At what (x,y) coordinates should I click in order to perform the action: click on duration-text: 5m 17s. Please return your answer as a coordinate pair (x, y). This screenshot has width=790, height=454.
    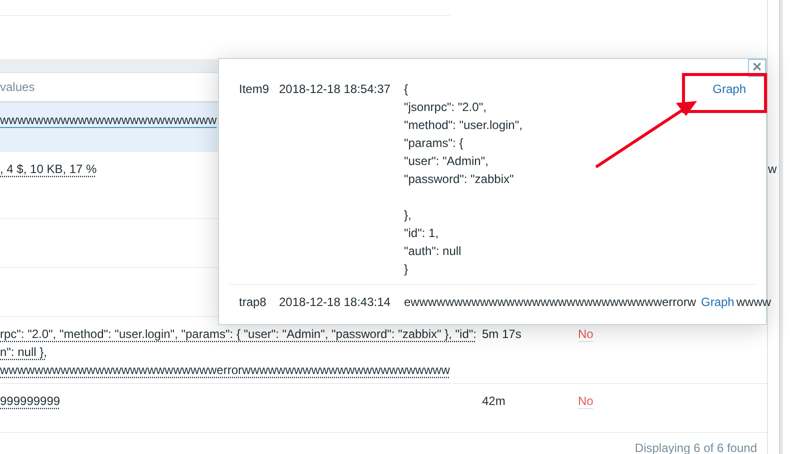
    Looking at the image, I should click on (502, 334).